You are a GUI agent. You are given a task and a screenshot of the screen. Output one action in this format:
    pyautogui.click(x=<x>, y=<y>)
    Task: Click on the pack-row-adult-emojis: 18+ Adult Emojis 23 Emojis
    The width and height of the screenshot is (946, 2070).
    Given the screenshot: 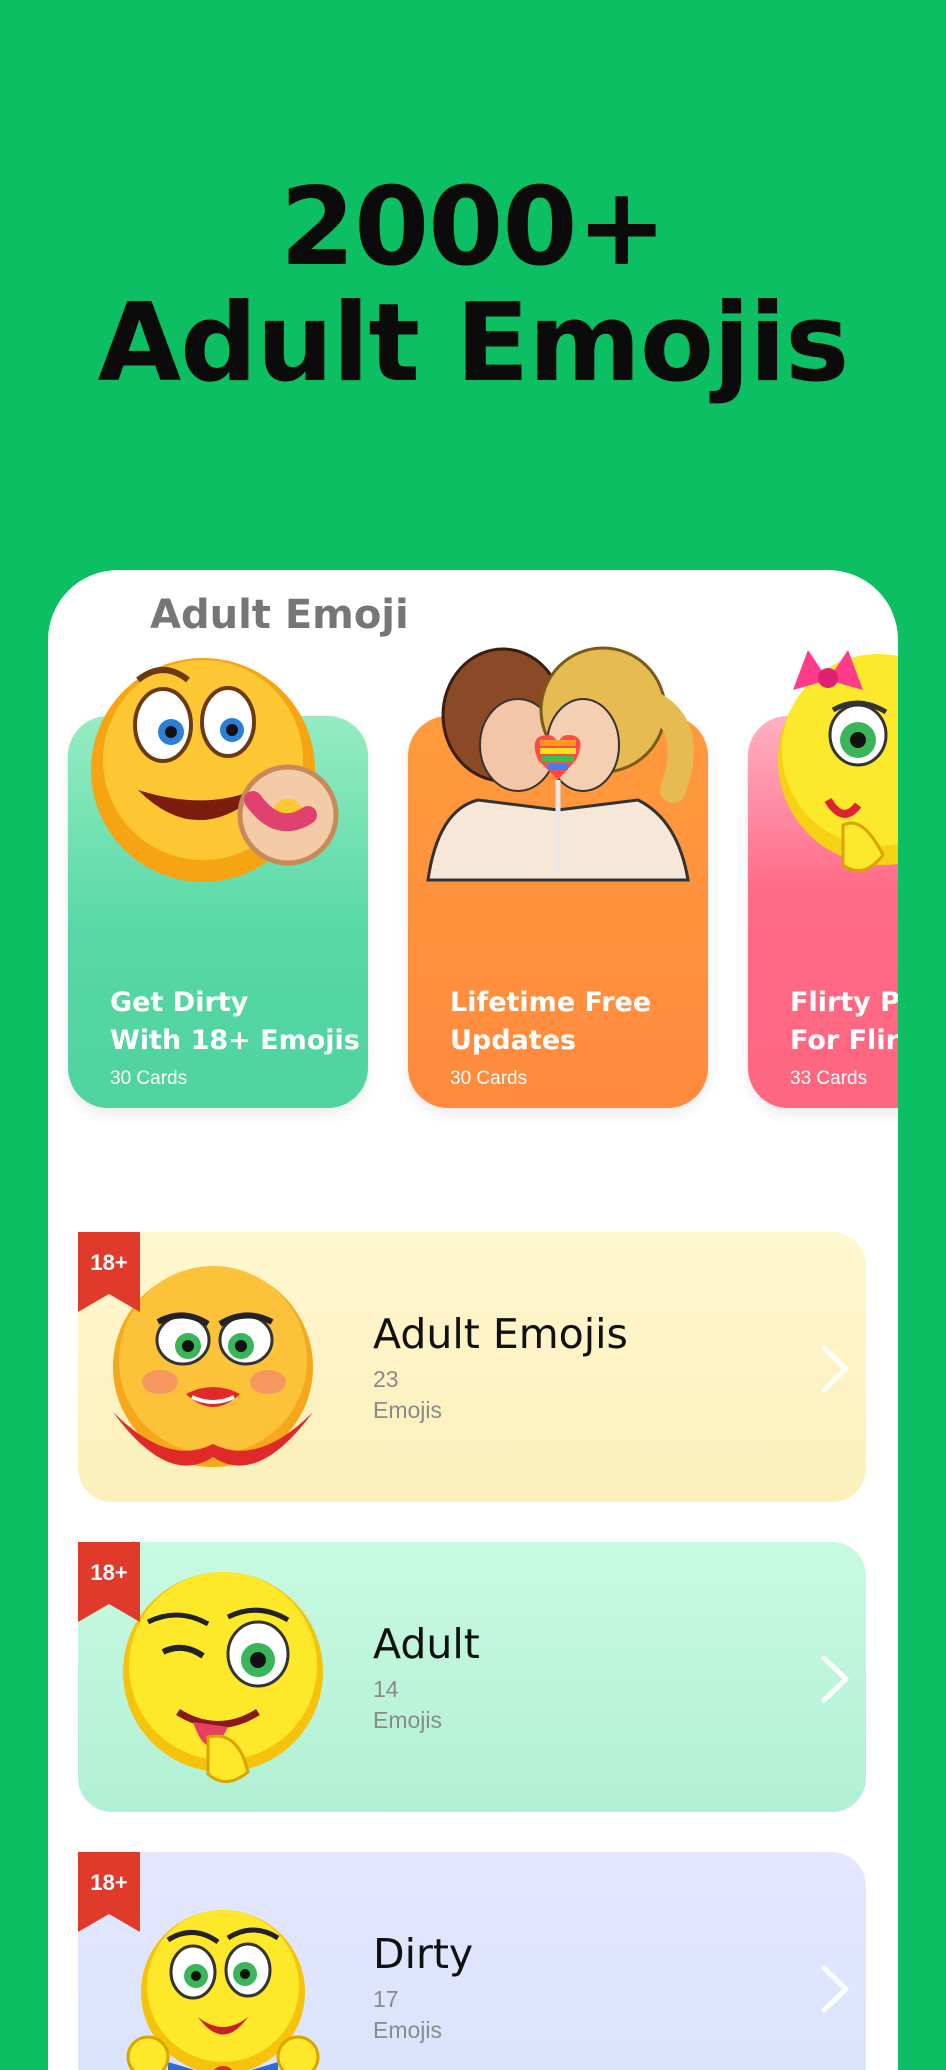 What is the action you would take?
    pyautogui.click(x=472, y=1367)
    